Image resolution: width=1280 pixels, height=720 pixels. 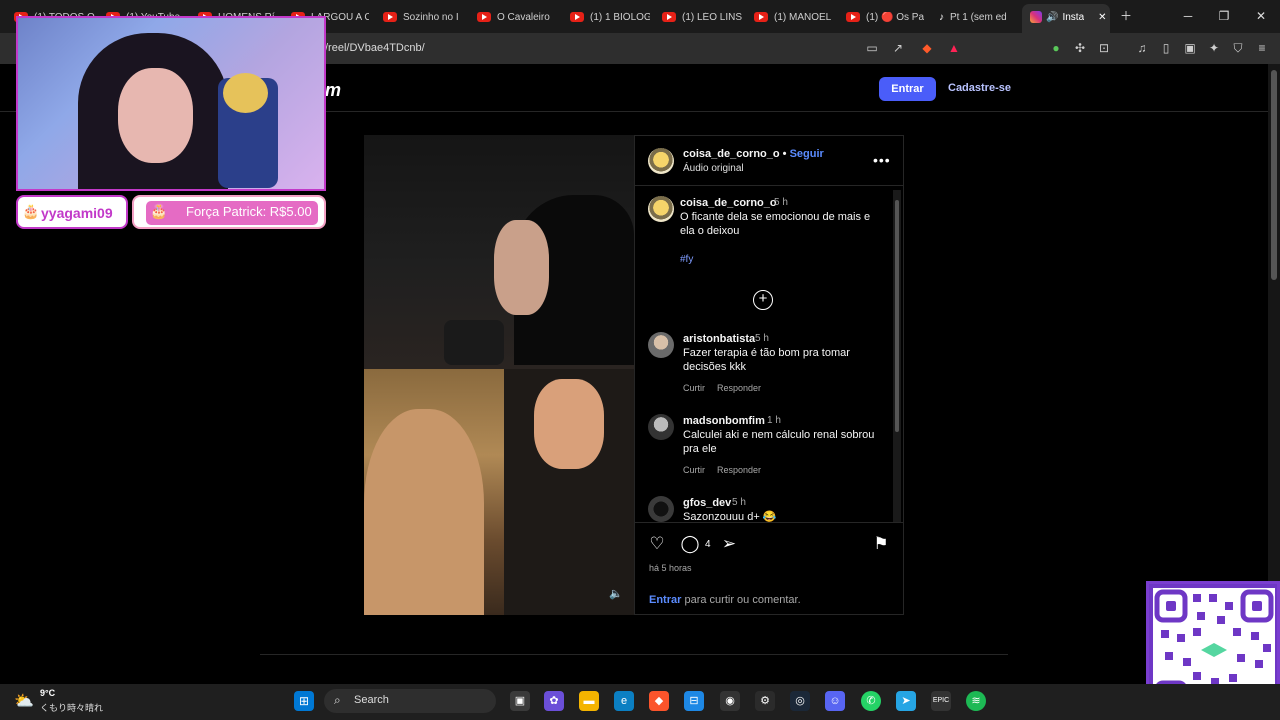 What do you see at coordinates (661, 161) in the screenshot?
I see `author-avatar` at bounding box center [661, 161].